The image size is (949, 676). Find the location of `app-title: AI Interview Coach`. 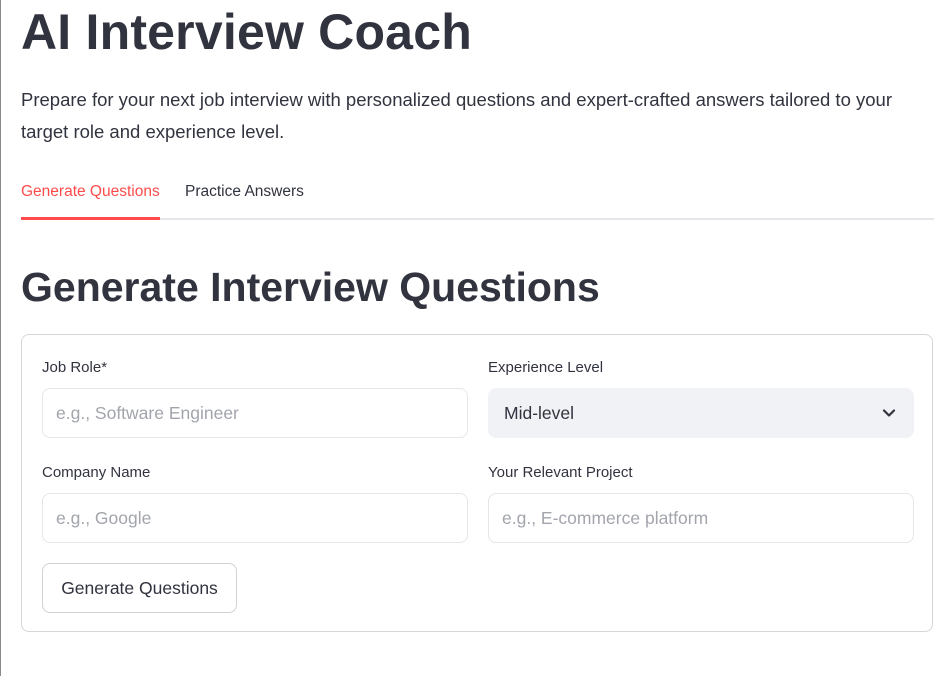

app-title: AI Interview Coach is located at coordinates (246, 32).